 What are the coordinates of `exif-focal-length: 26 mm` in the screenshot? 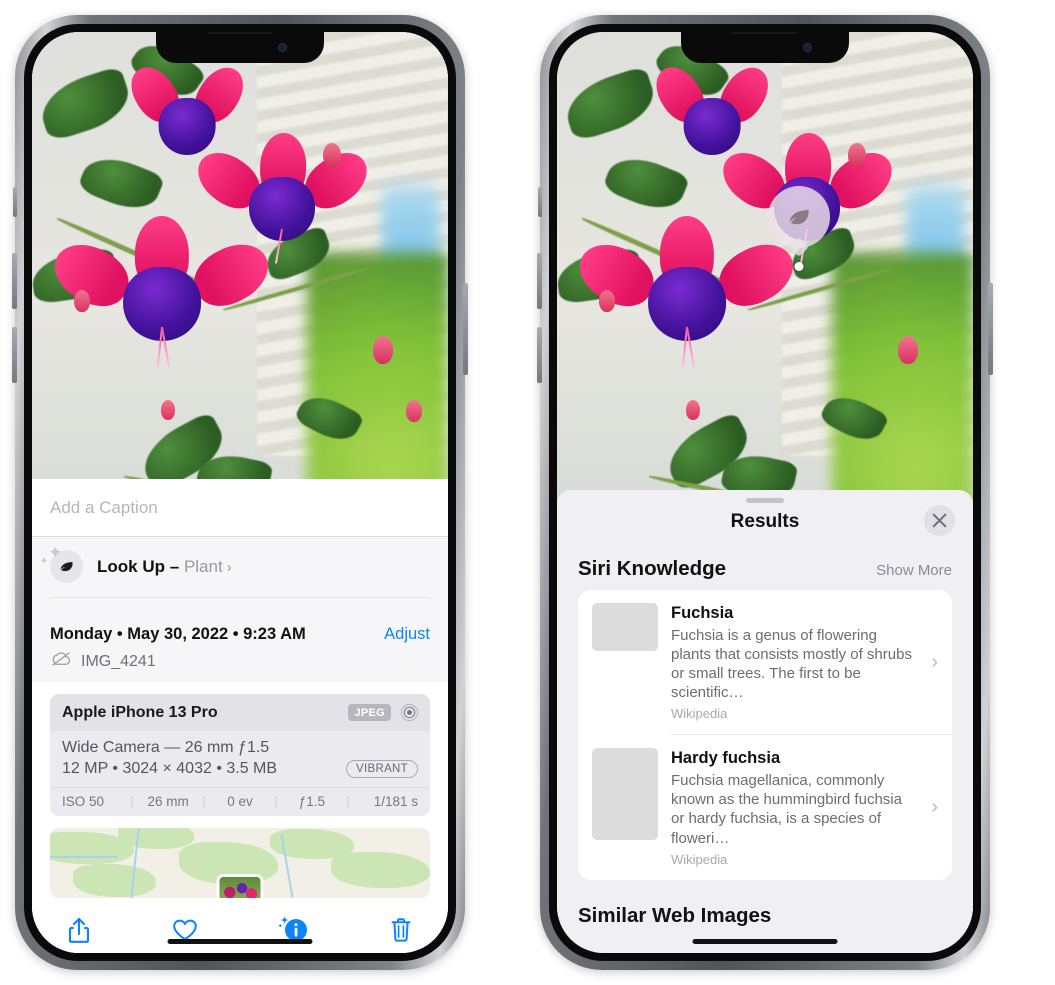 It's located at (168, 801).